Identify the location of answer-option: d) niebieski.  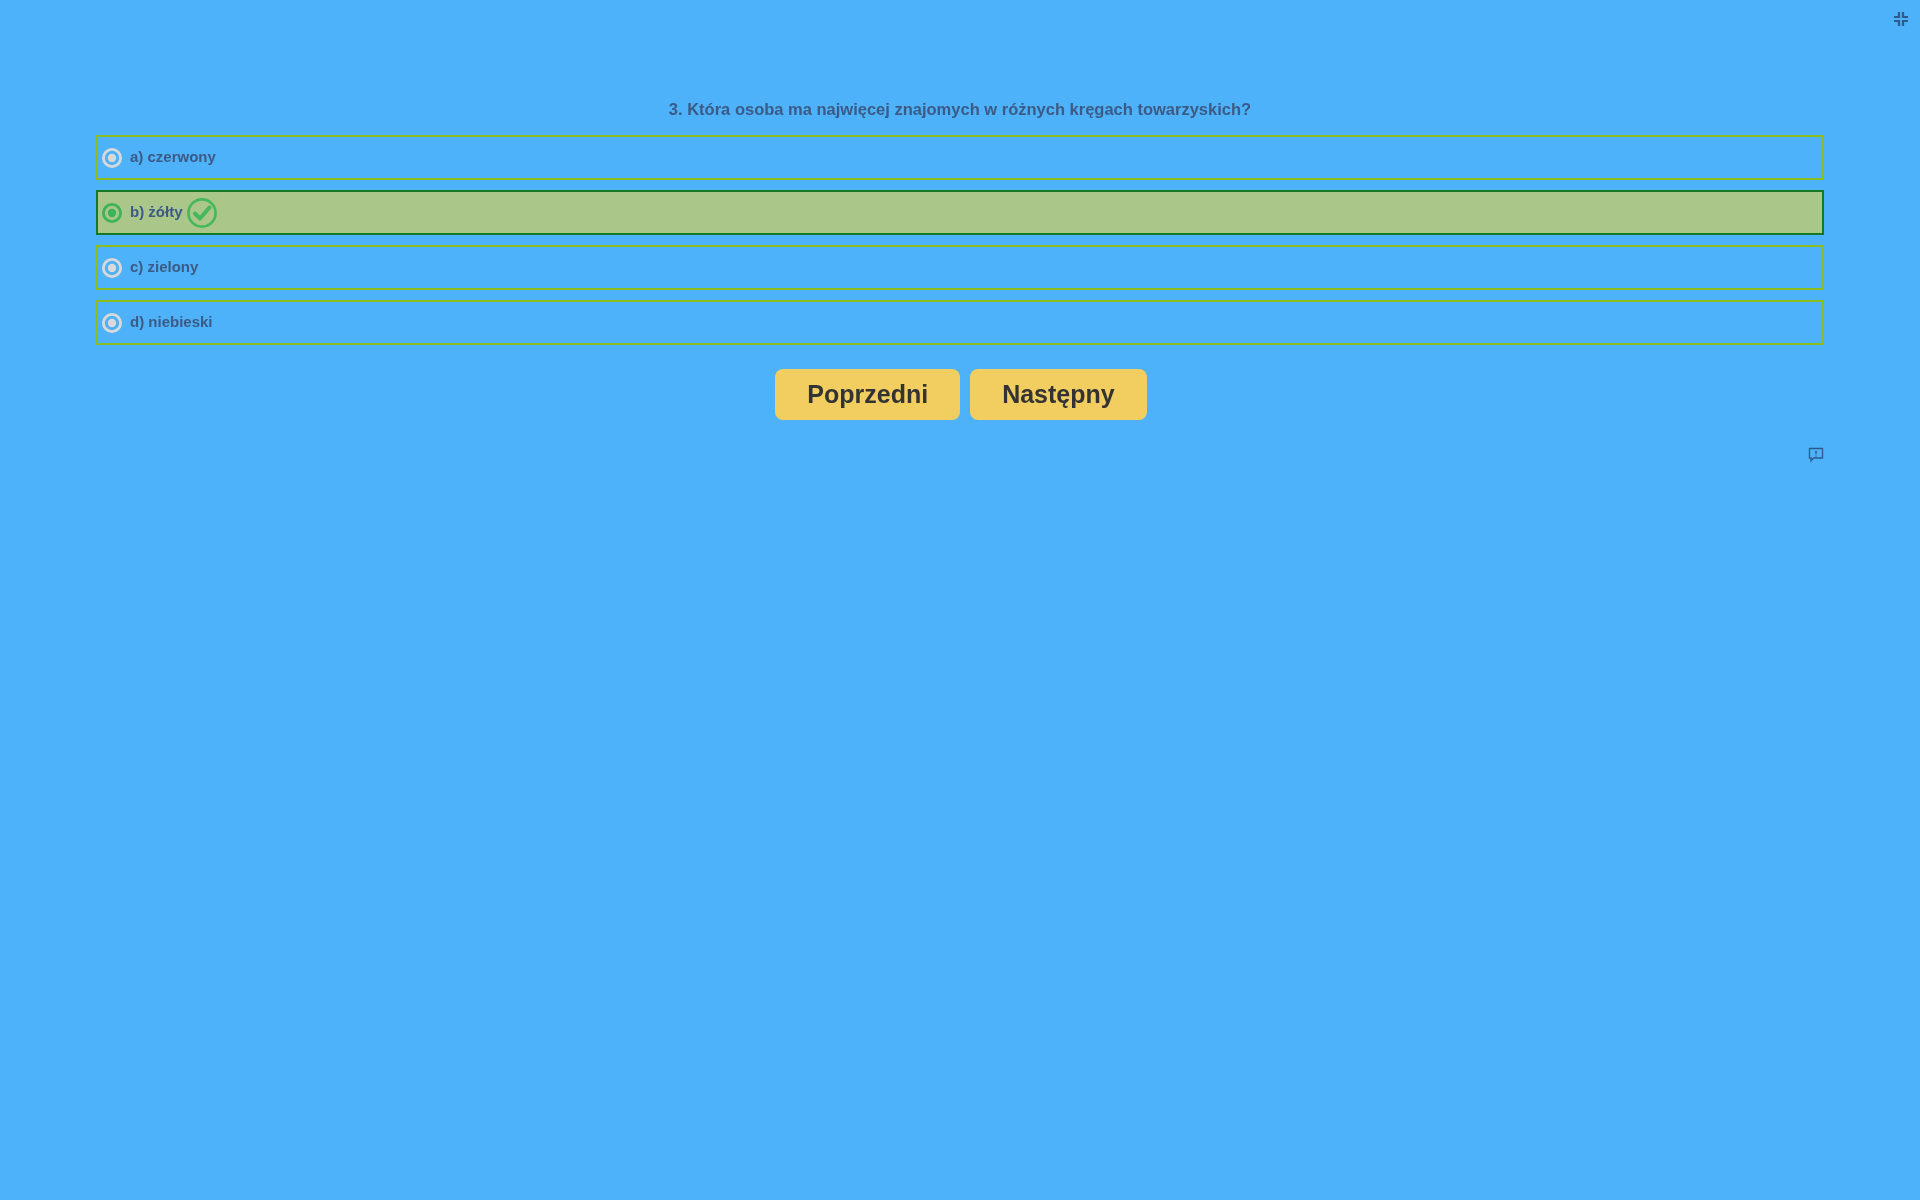
(960, 322).